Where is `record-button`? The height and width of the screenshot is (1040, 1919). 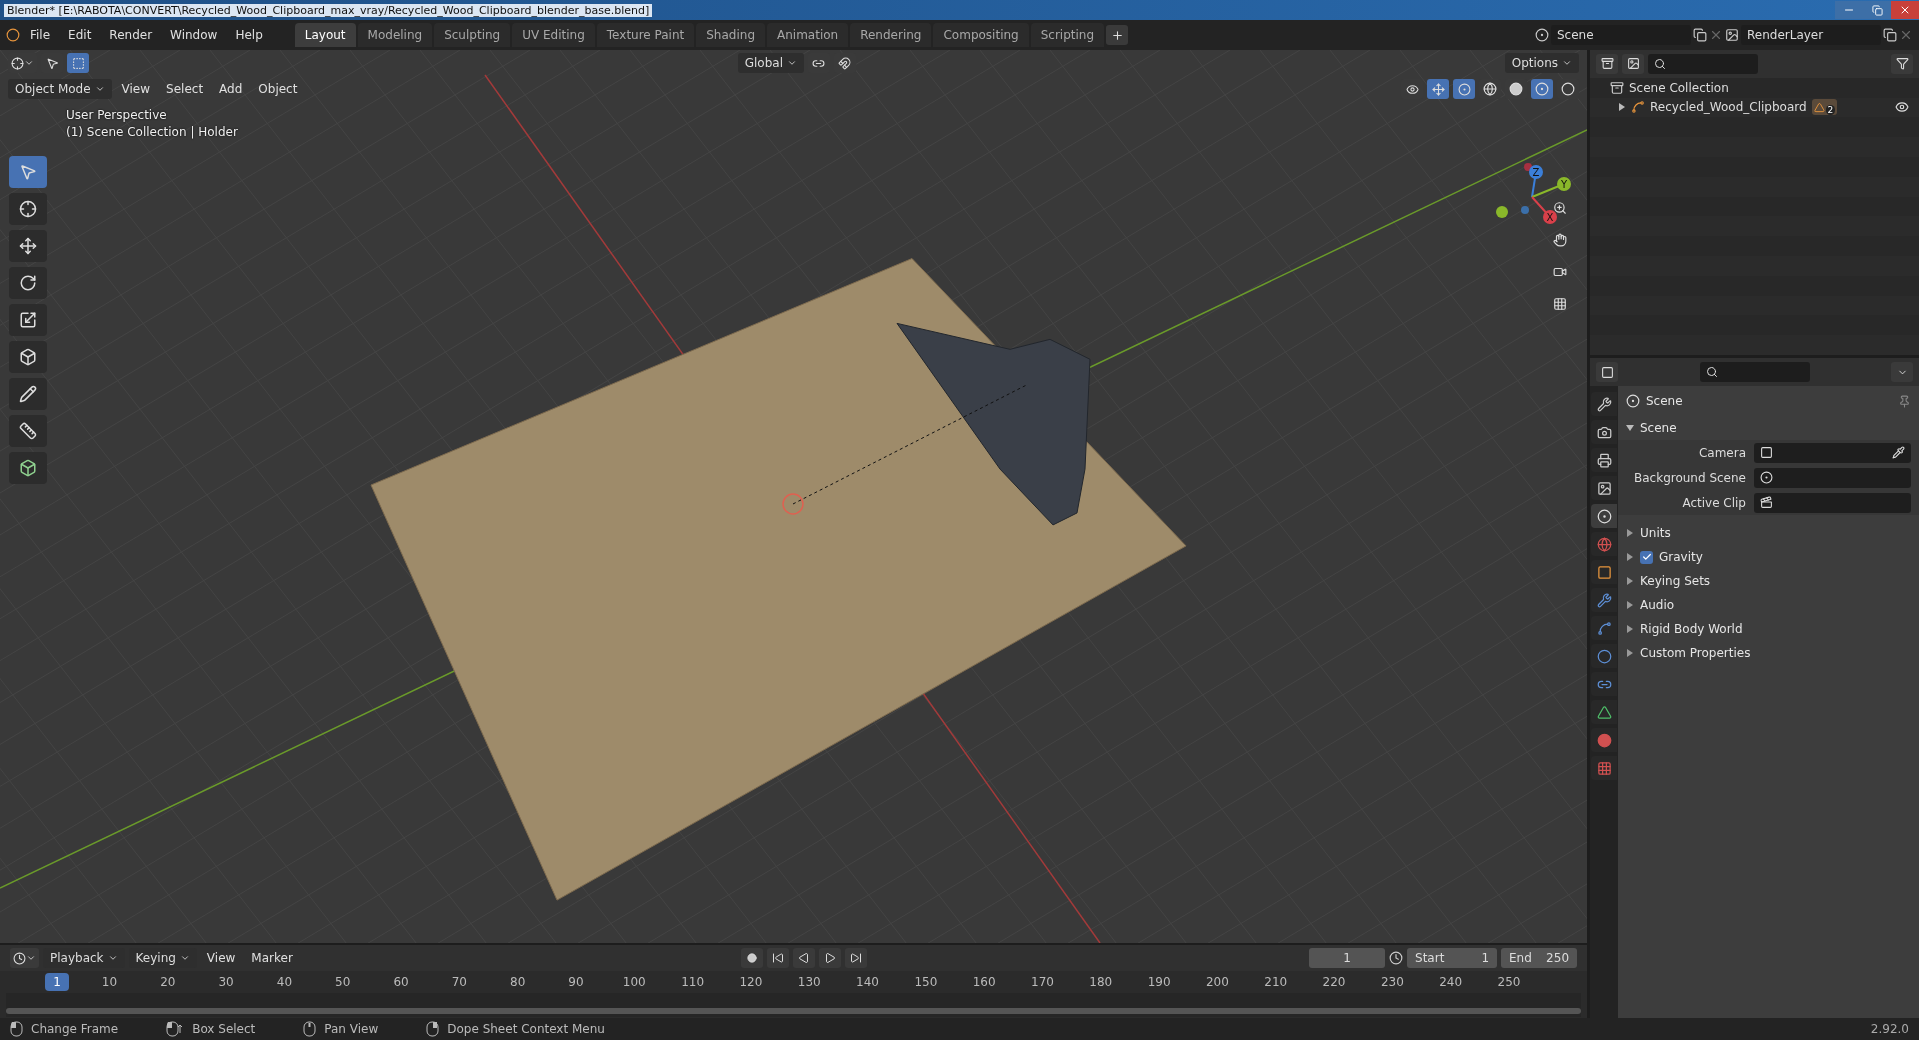
record-button is located at coordinates (751, 958).